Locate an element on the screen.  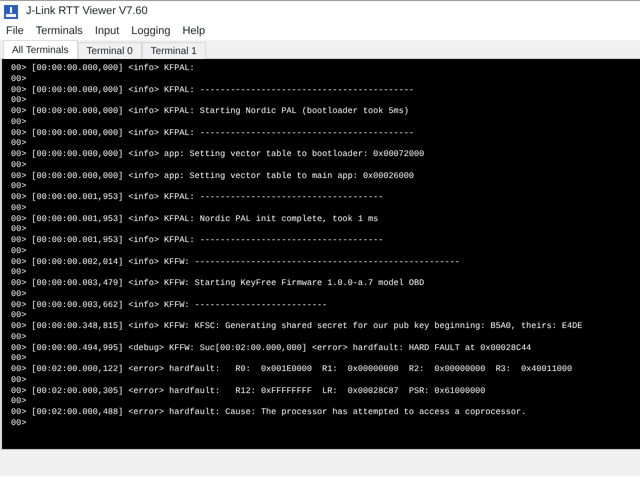
log-line: 00> [00:00:00.003,662] <info> KFFW: -------------------------- is located at coordinates (169, 305).